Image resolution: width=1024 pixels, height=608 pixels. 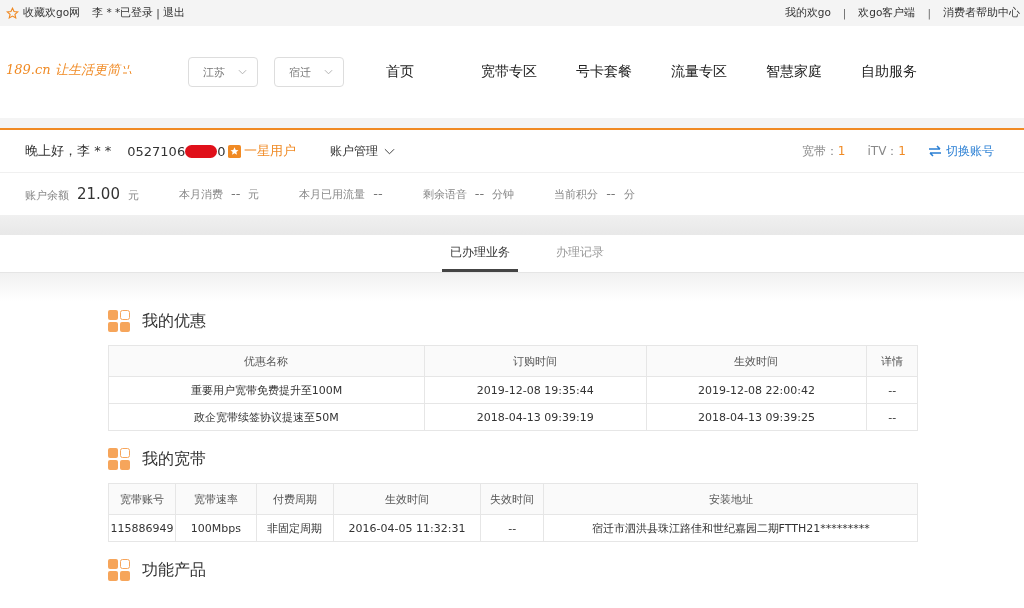 What do you see at coordinates (174, 459) in the screenshot?
I see `section-title: 我的宽带` at bounding box center [174, 459].